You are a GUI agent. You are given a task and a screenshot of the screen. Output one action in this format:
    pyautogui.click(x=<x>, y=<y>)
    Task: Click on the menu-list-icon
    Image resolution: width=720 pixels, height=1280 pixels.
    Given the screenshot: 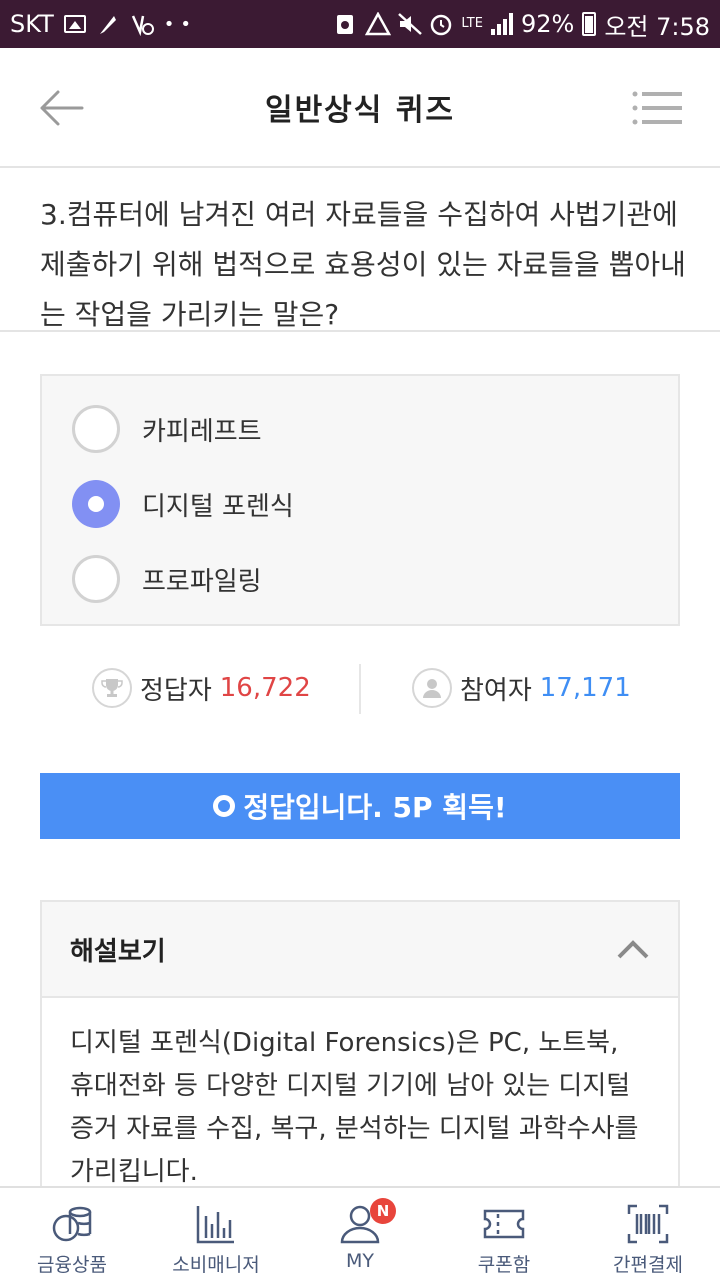 What is the action you would take?
    pyautogui.click(x=657, y=108)
    